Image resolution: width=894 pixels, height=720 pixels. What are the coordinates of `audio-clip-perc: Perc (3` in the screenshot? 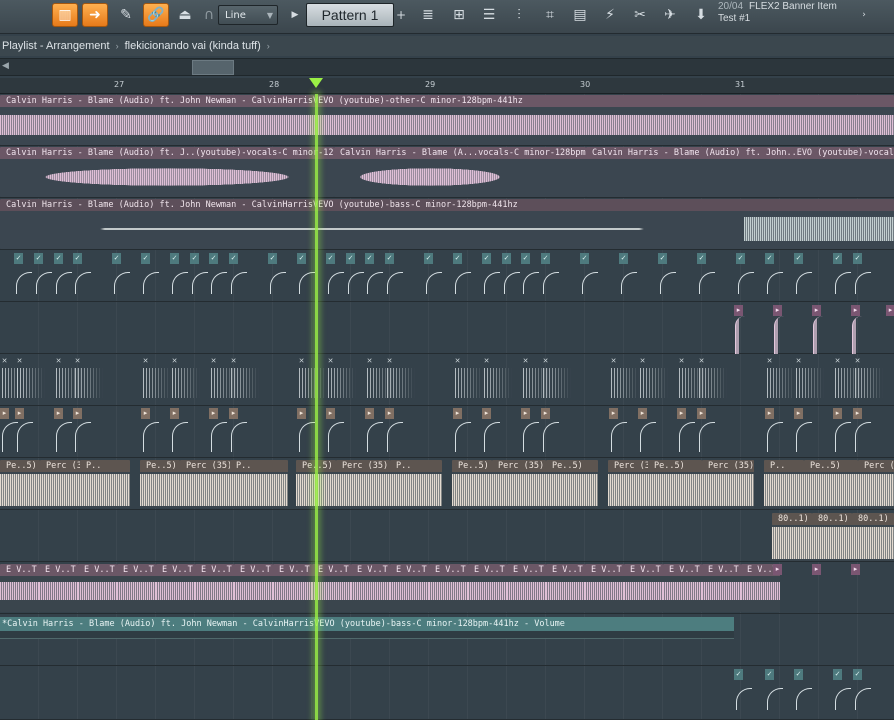 It's located at (628, 484).